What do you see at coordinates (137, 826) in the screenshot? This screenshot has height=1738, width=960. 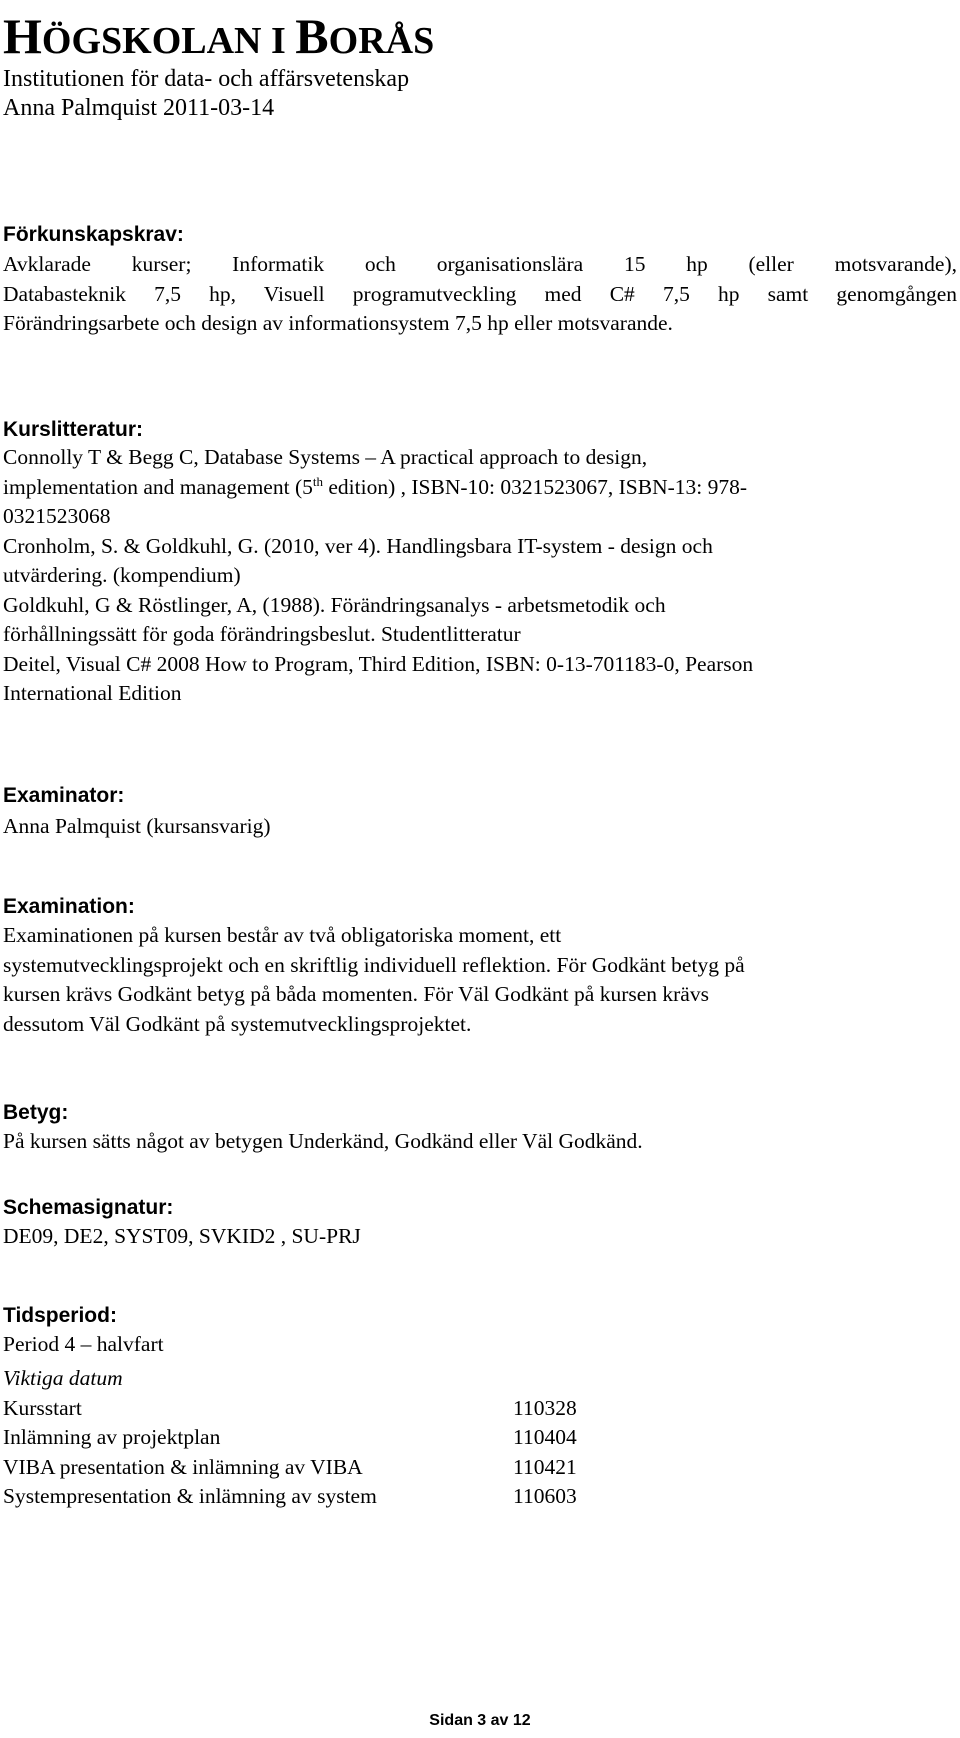 I see `examiner-text: Anna Palmquist (kursansvarig)` at bounding box center [137, 826].